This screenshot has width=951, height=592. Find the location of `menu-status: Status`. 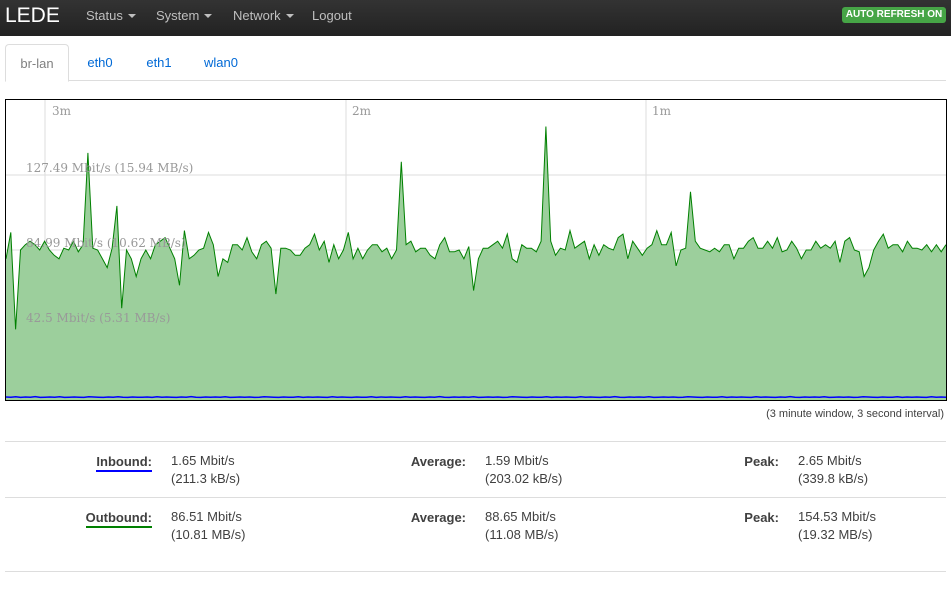

menu-status: Status is located at coordinates (111, 18).